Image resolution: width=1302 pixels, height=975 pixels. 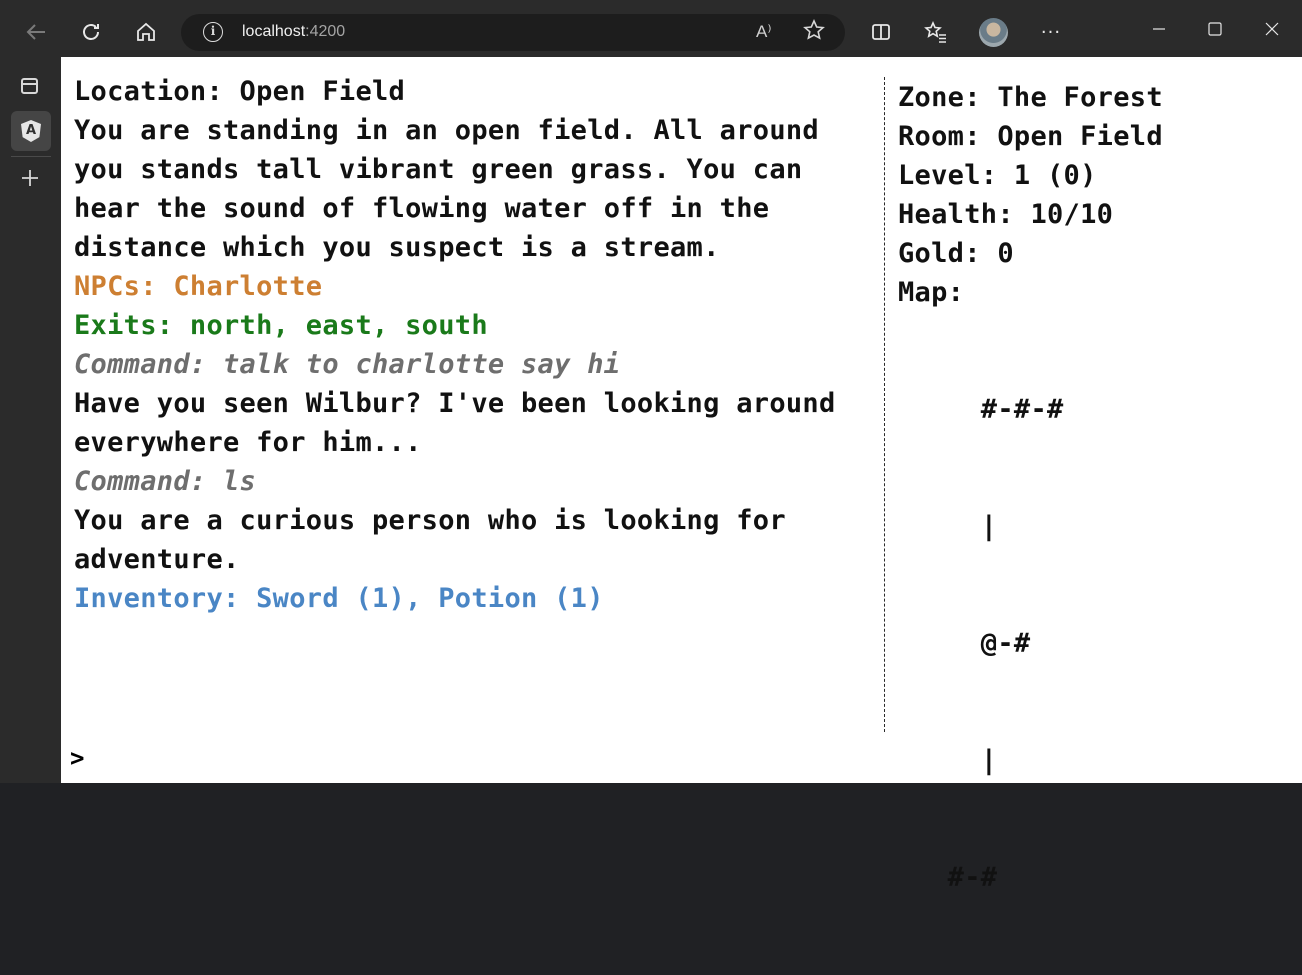 I want to click on tab-actions-icon, so click(x=29, y=86).